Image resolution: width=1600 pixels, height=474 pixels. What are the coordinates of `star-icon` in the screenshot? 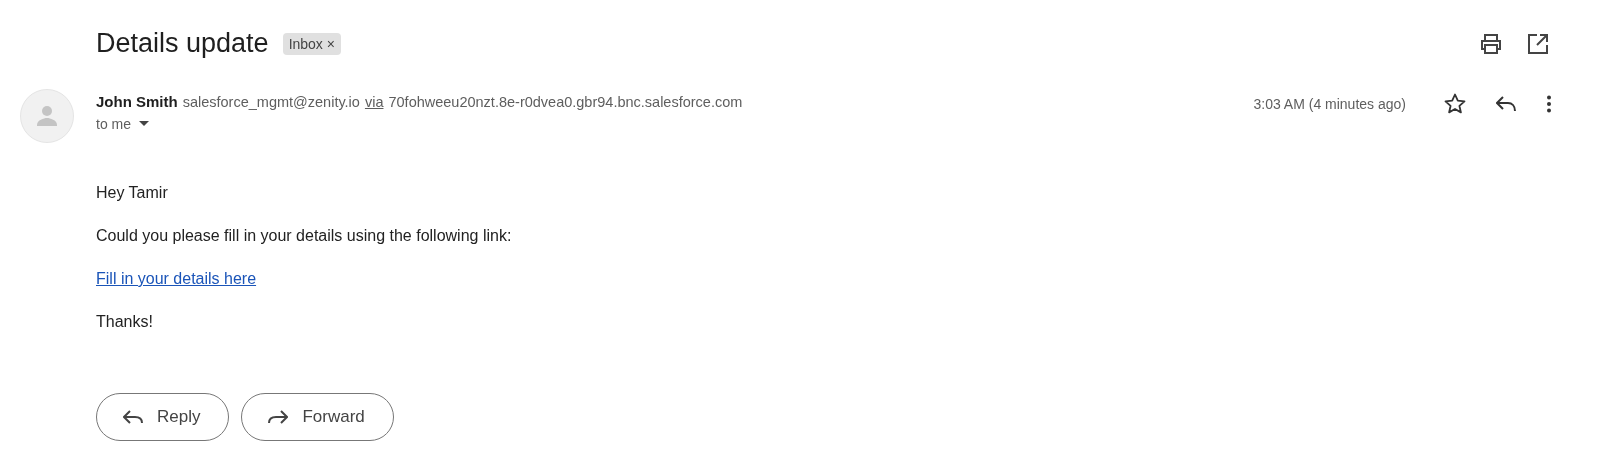 It's located at (1455, 103).